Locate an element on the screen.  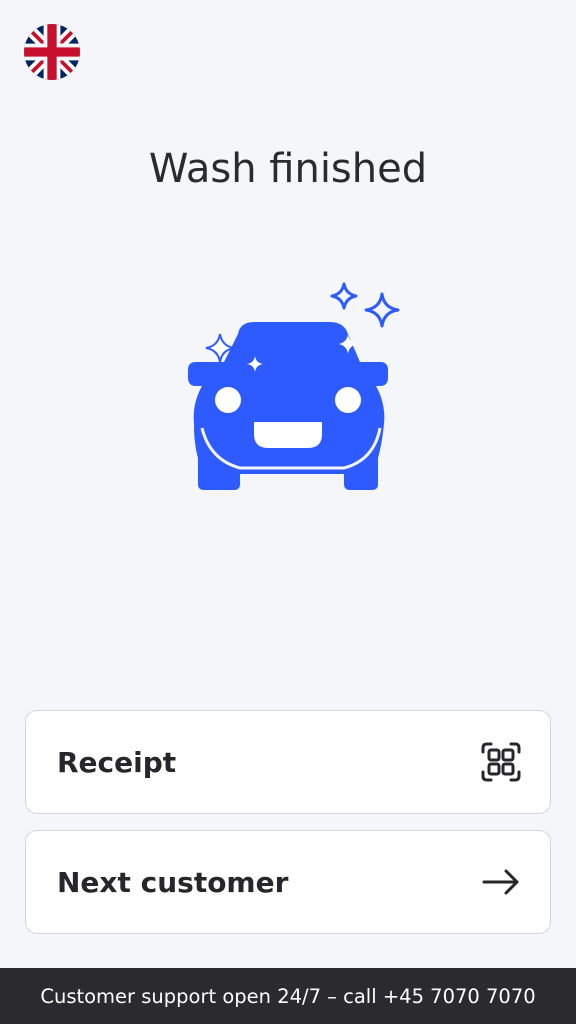
next-customer-button: Next customer is located at coordinates (288, 882).